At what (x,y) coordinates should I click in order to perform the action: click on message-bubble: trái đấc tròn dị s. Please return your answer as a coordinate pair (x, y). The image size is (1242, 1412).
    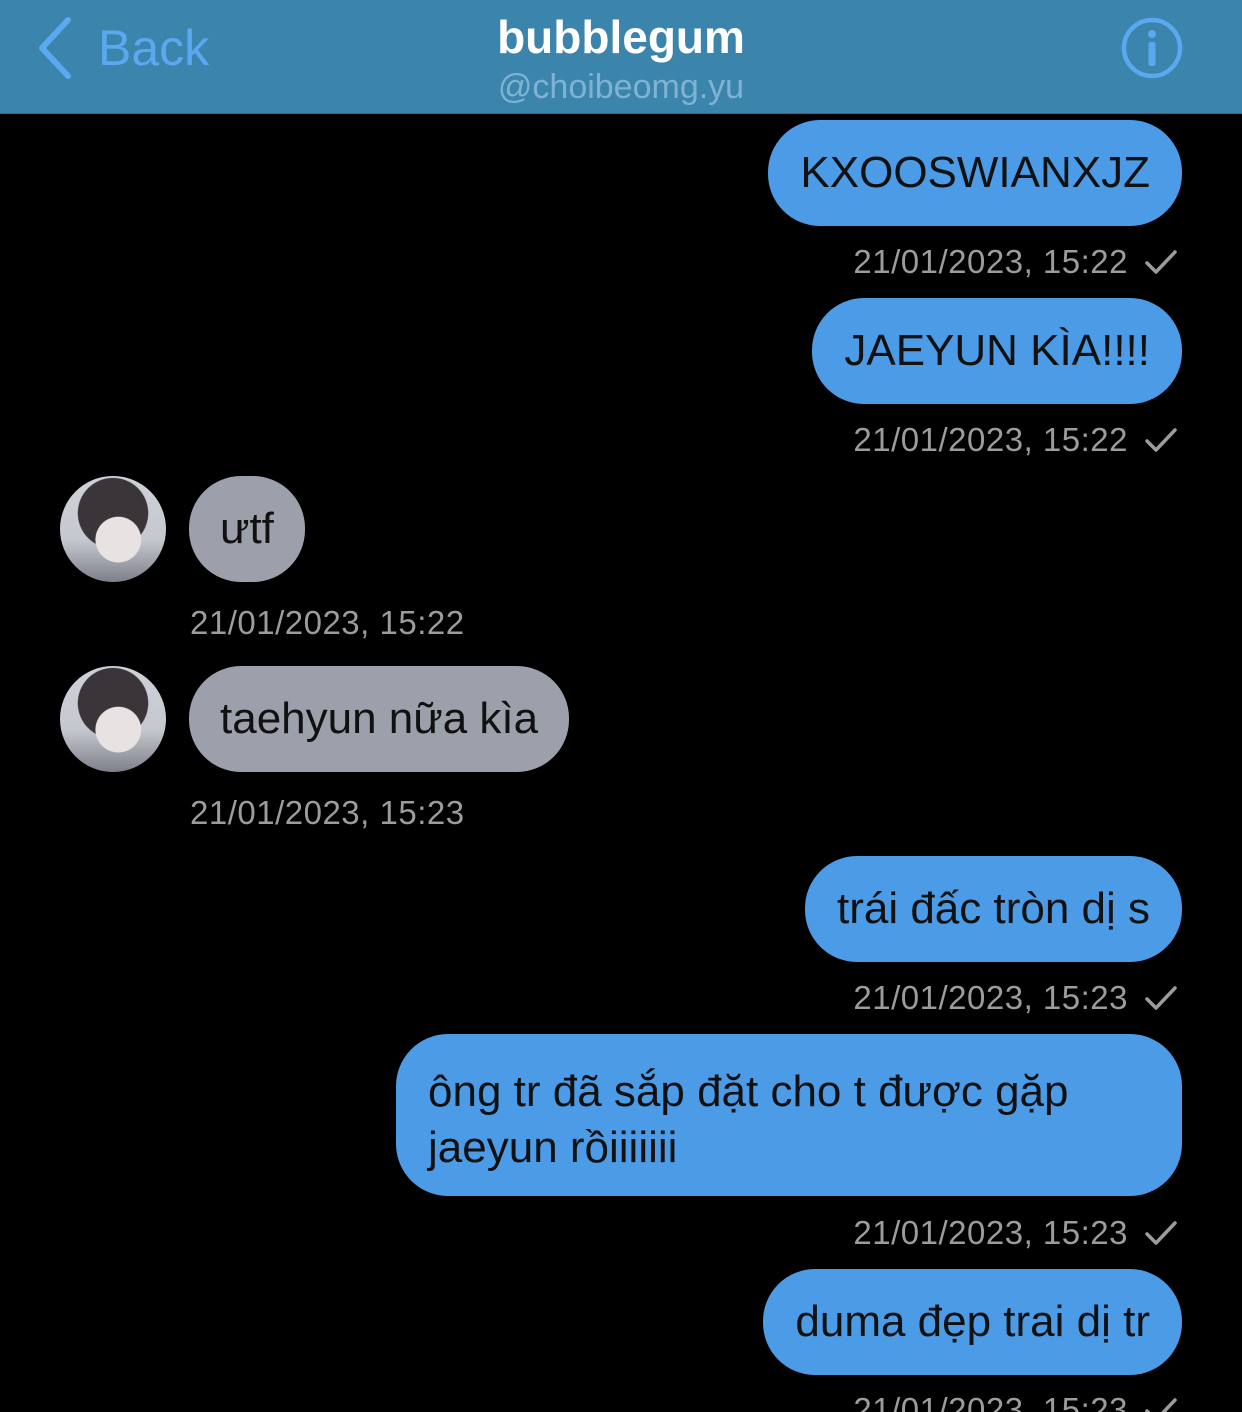
    Looking at the image, I should click on (993, 909).